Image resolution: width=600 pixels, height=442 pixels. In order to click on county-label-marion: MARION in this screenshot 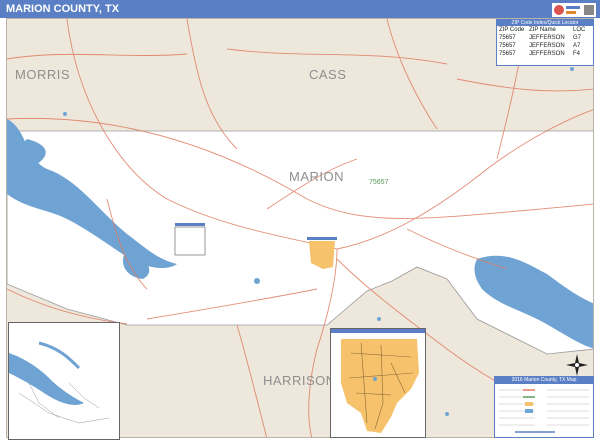, I will do `click(316, 176)`.